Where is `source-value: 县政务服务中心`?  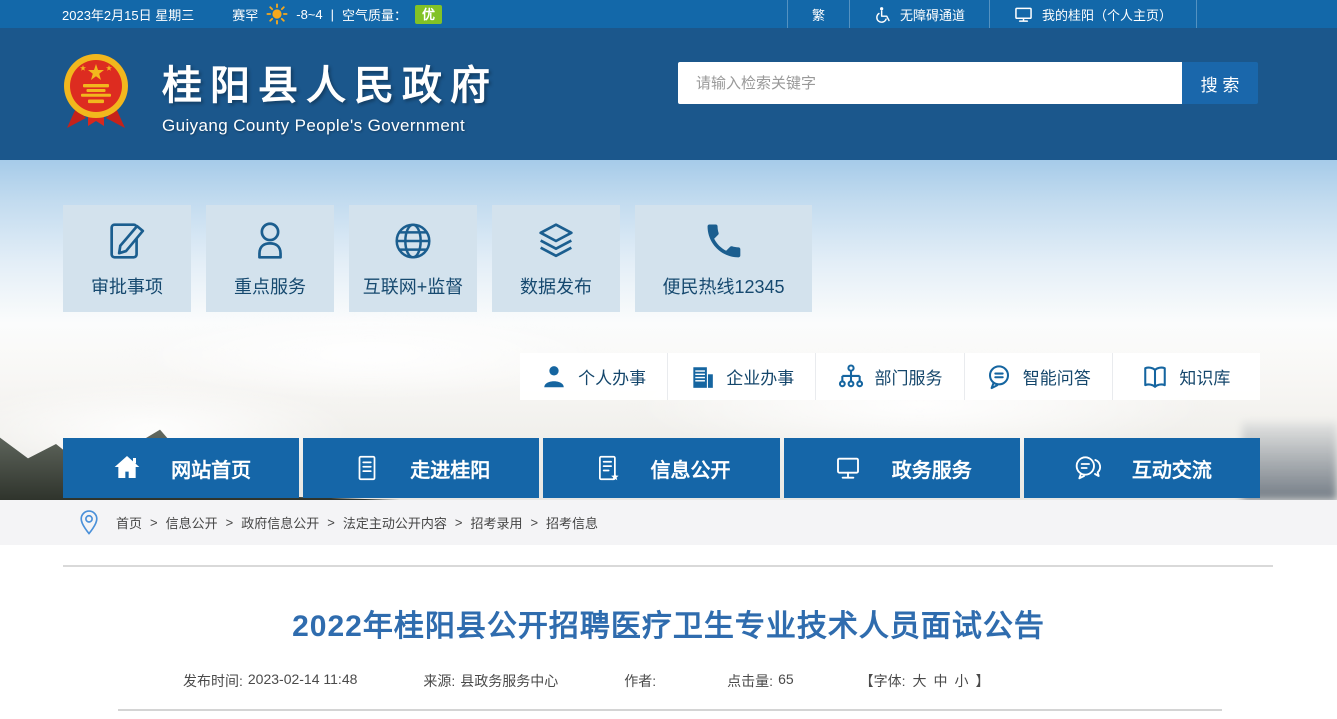 source-value: 县政务服务中心 is located at coordinates (509, 681).